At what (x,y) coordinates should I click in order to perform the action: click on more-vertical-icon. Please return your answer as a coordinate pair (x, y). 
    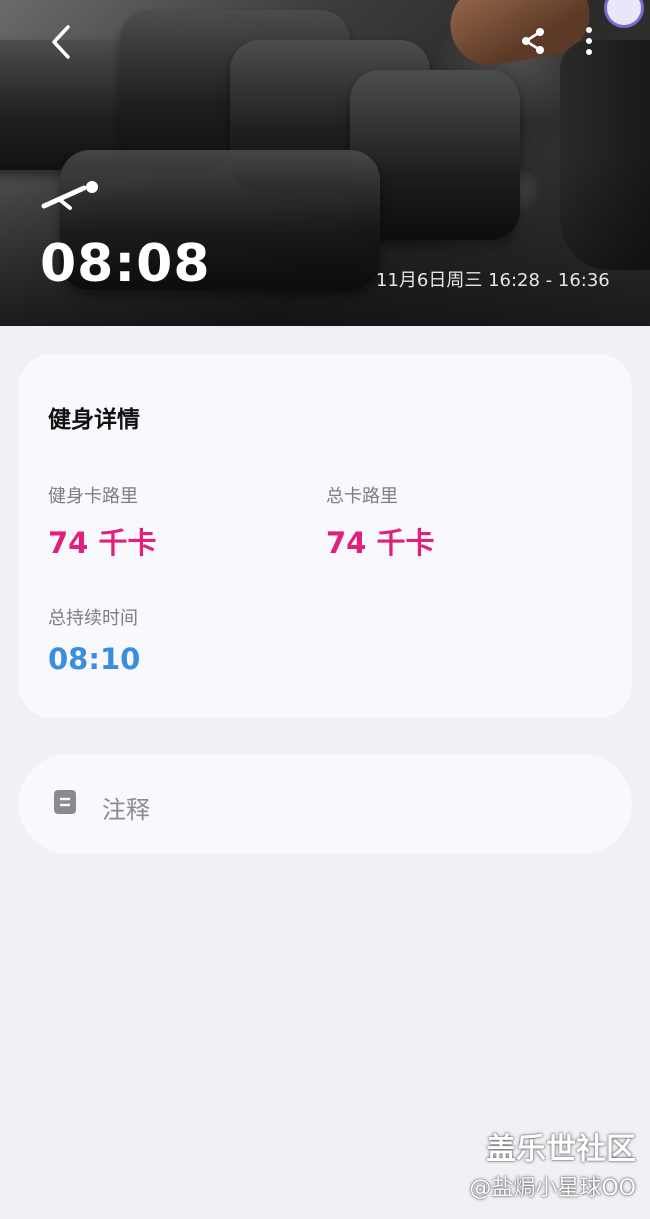
    Looking at the image, I should click on (589, 41).